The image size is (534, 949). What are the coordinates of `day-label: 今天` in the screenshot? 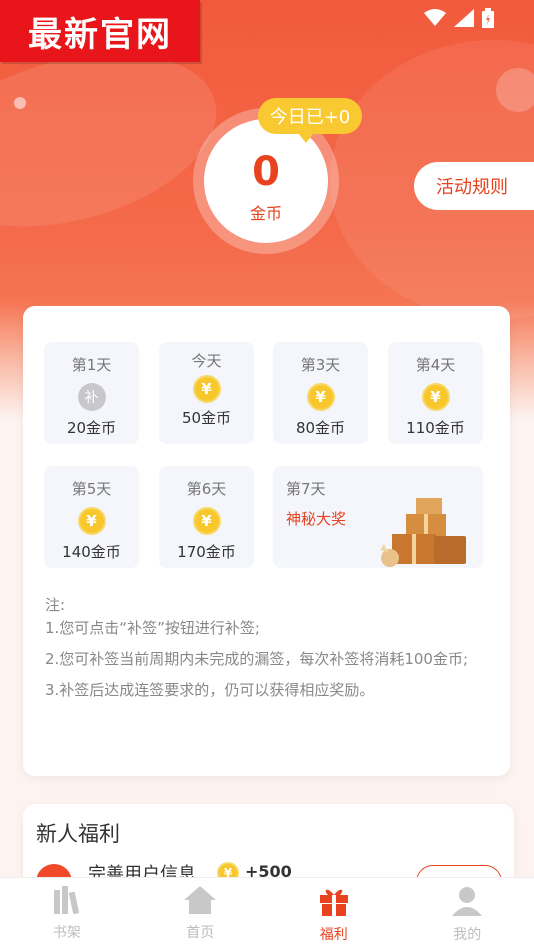 It's located at (206, 361).